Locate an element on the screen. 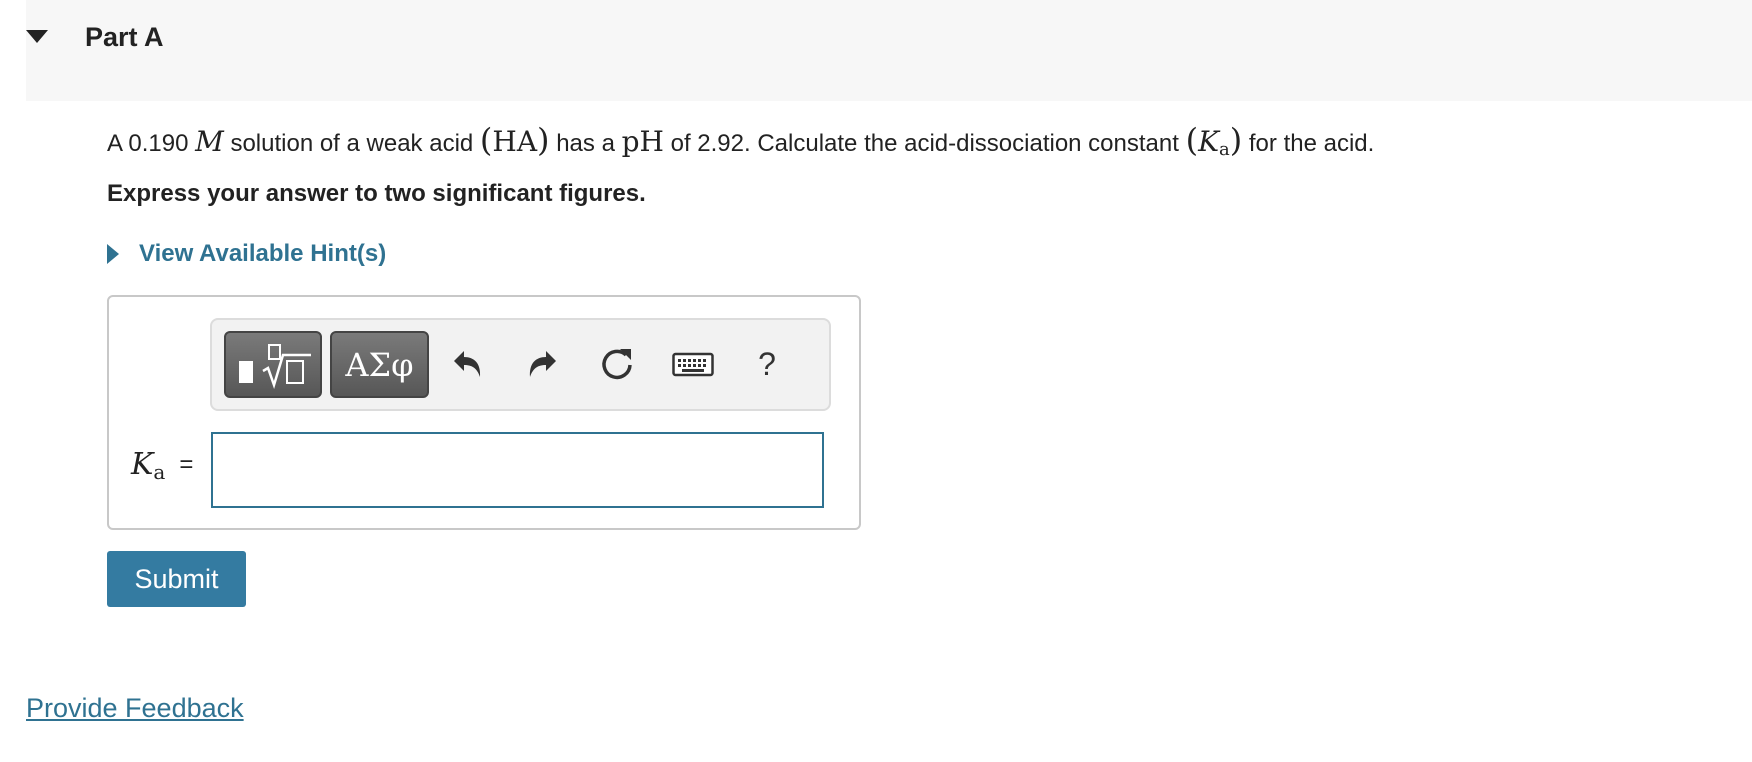 This screenshot has width=1752, height=762. redo-icon is located at coordinates (542, 364).